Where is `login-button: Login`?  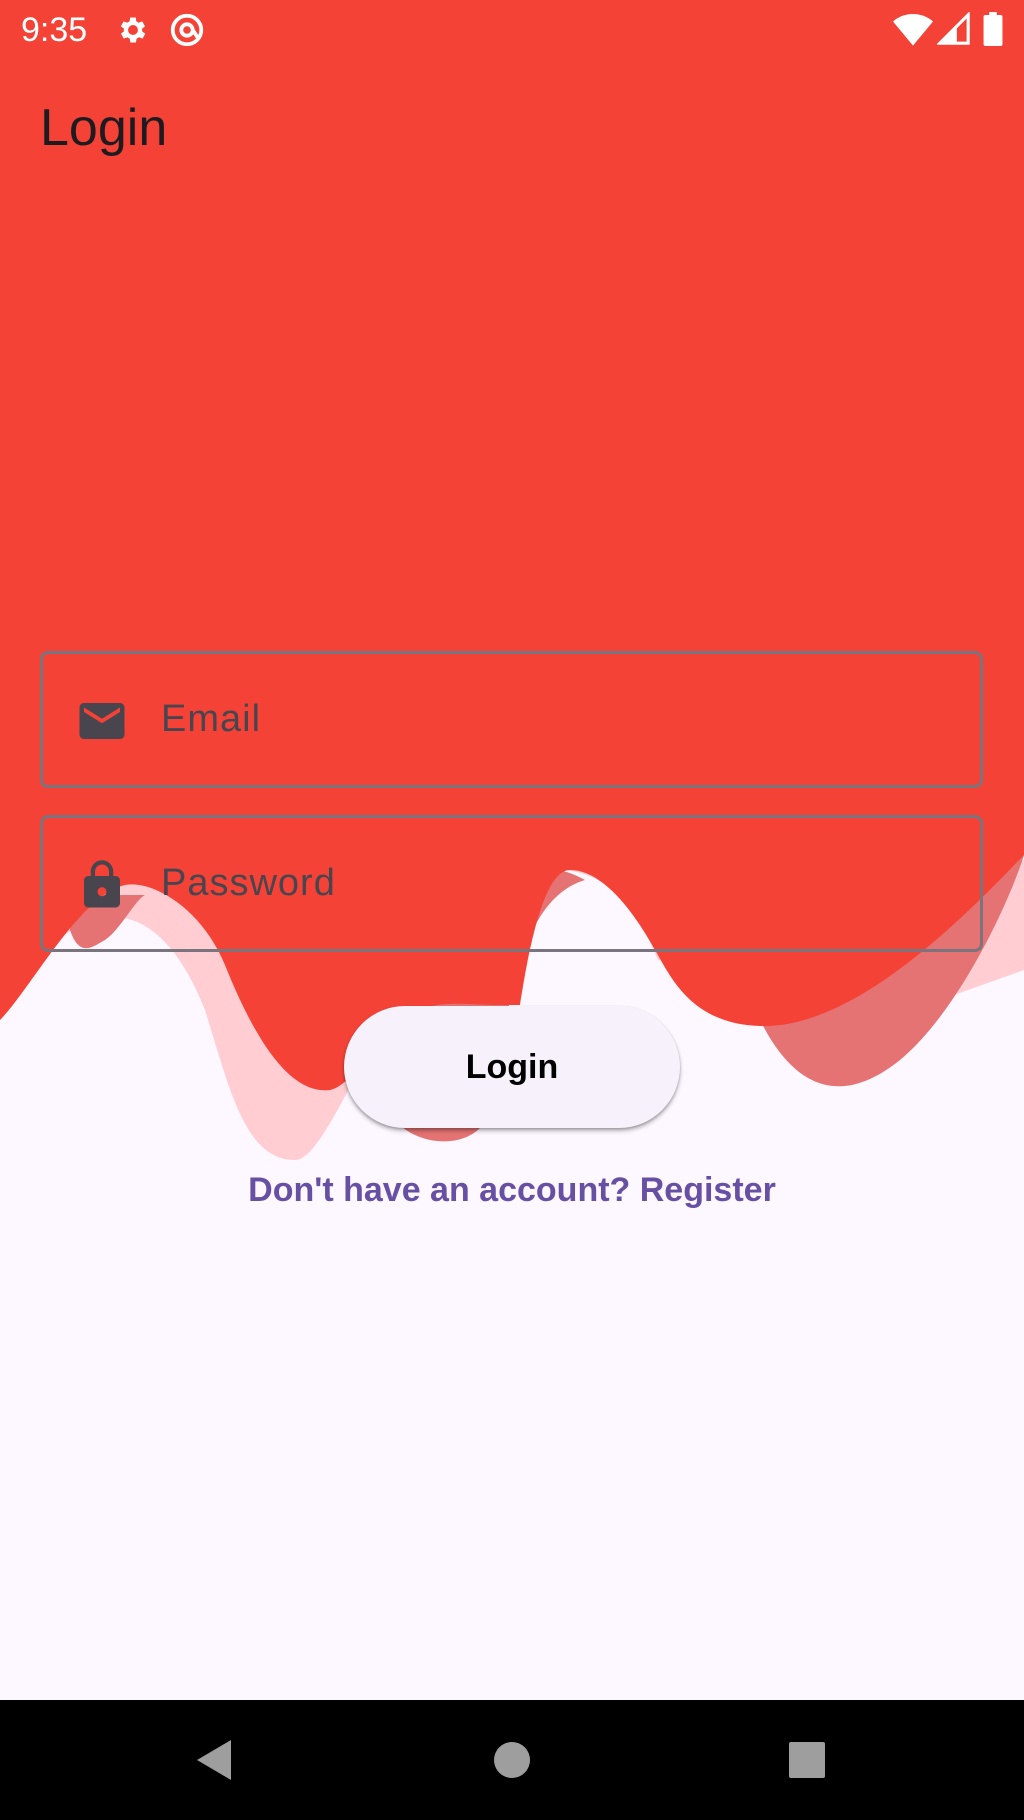 login-button: Login is located at coordinates (512, 1067).